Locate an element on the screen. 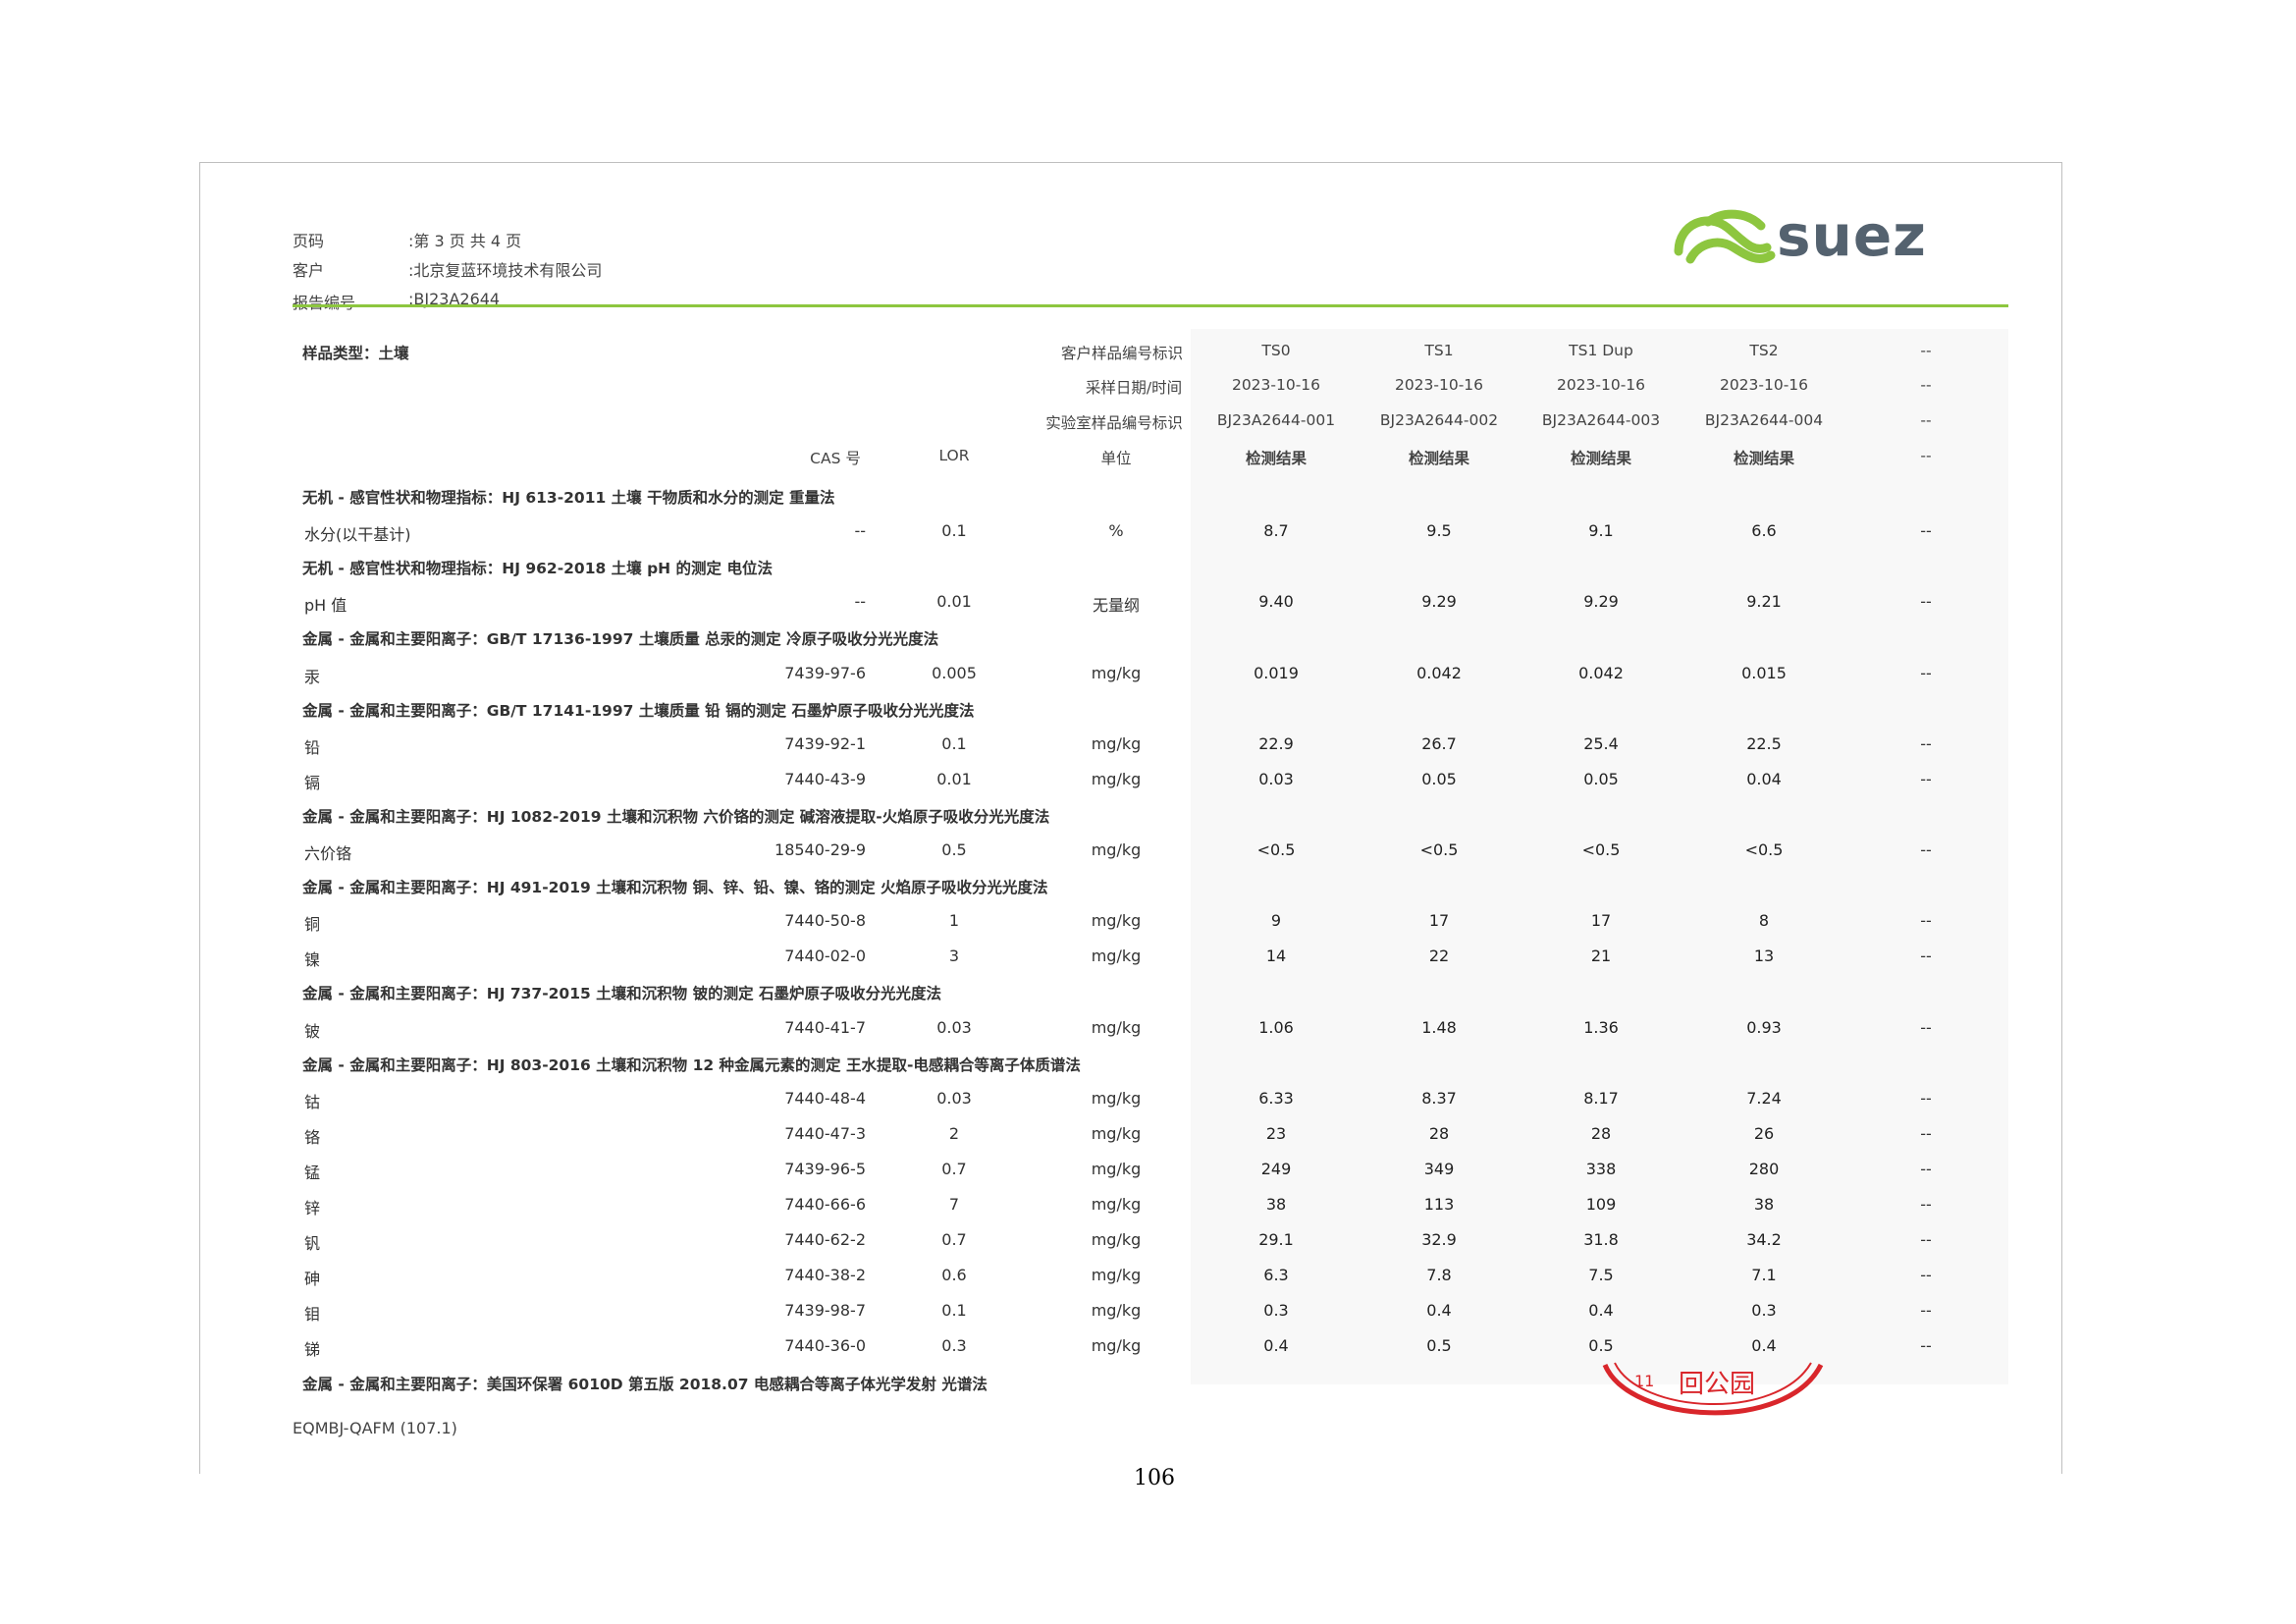 Image resolution: width=2296 pixels, height=1624 pixels. lor-value: 3 is located at coordinates (954, 956).